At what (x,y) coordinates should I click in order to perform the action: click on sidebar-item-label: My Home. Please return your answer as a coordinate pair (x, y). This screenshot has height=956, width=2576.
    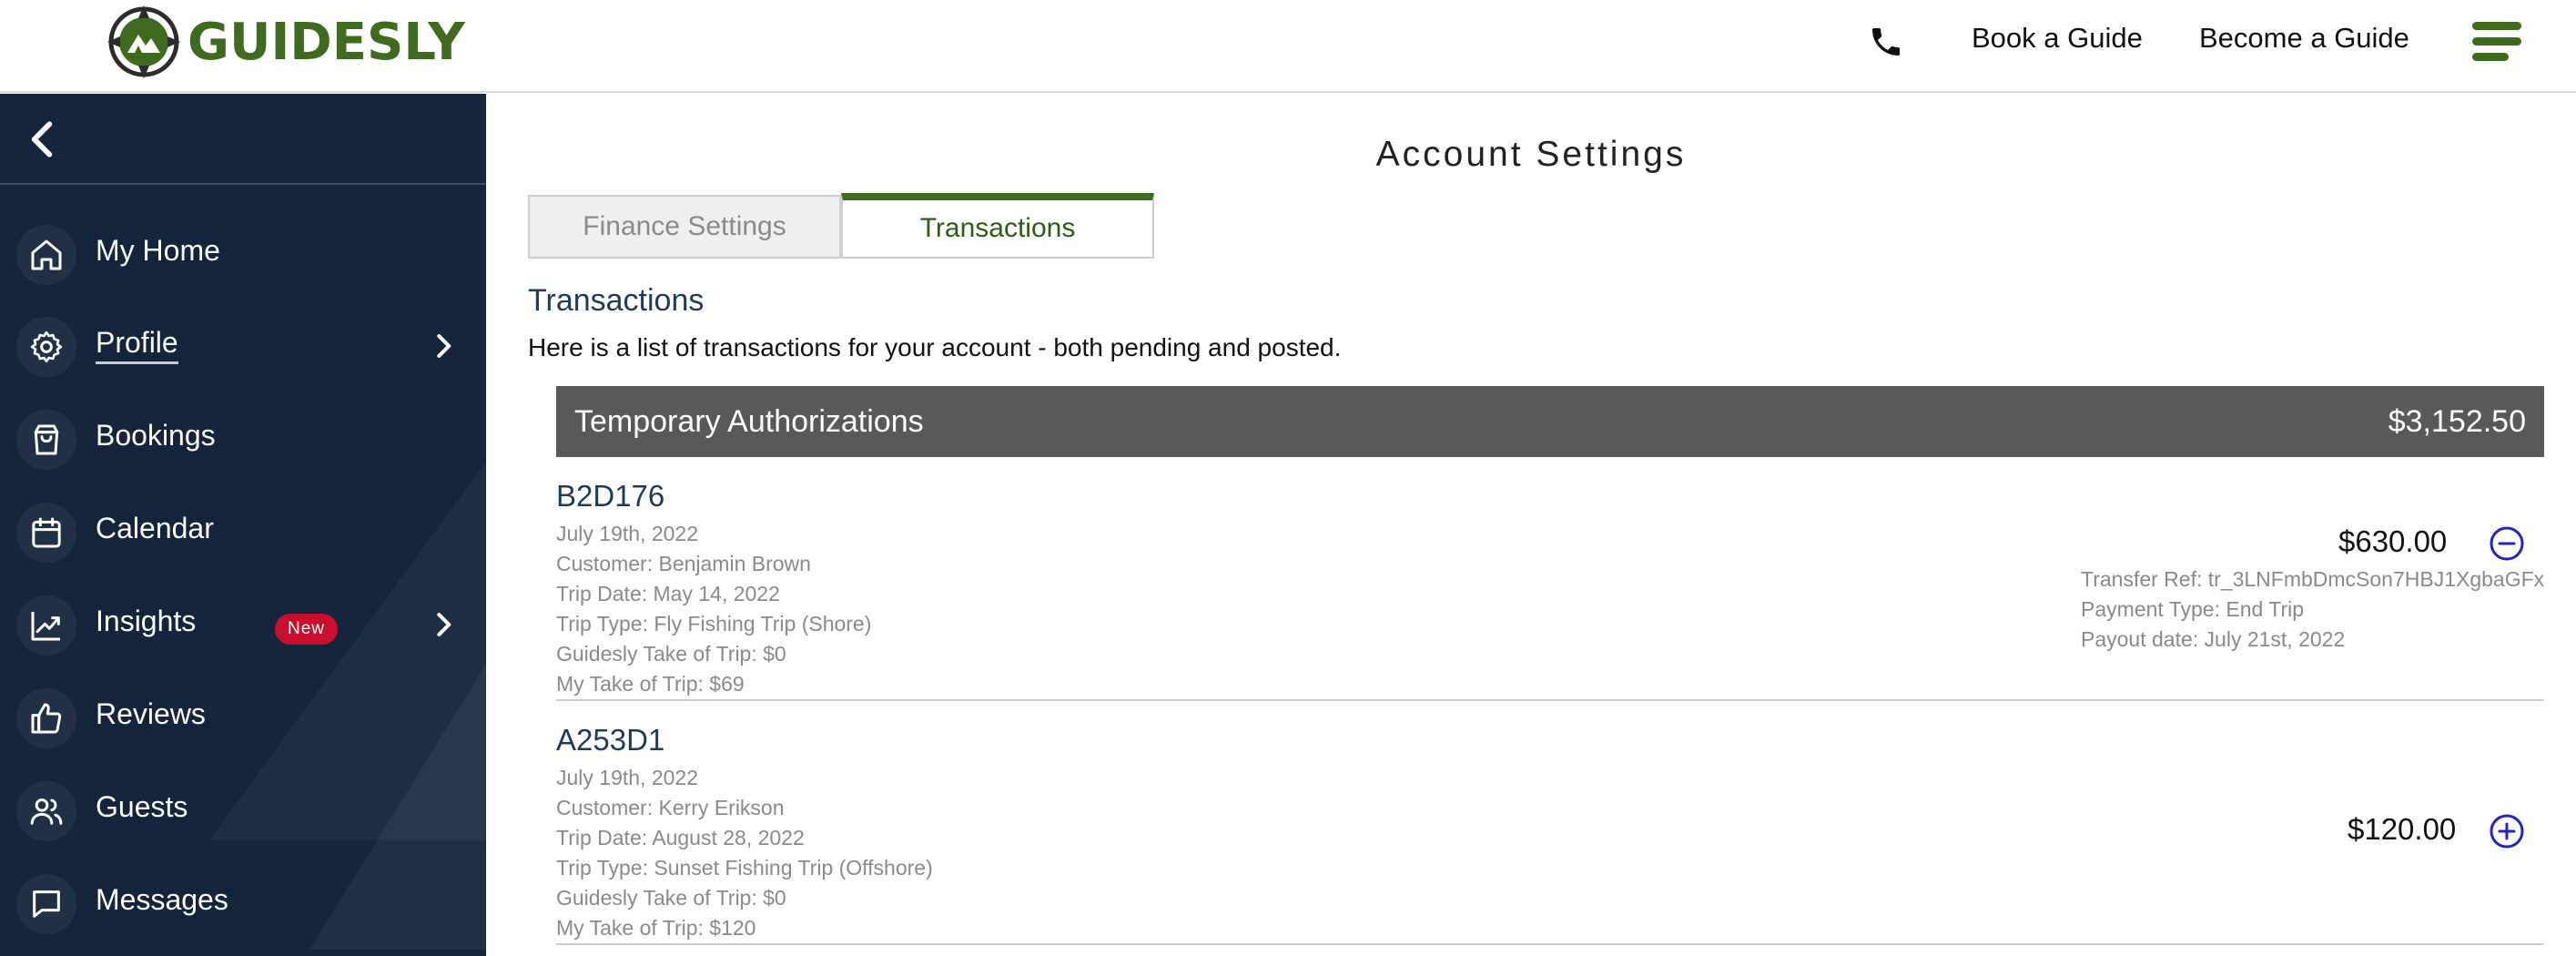
    Looking at the image, I should click on (158, 250).